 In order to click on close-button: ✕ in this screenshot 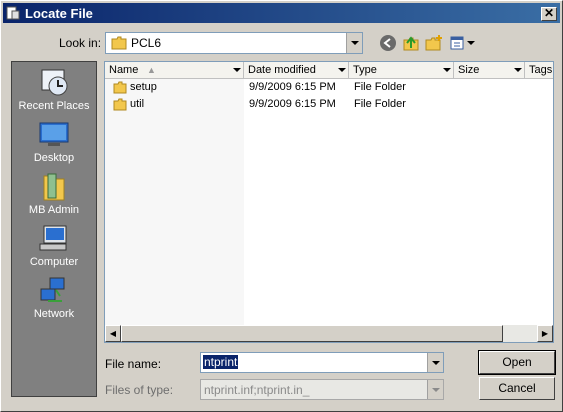, I will do `click(549, 14)`.